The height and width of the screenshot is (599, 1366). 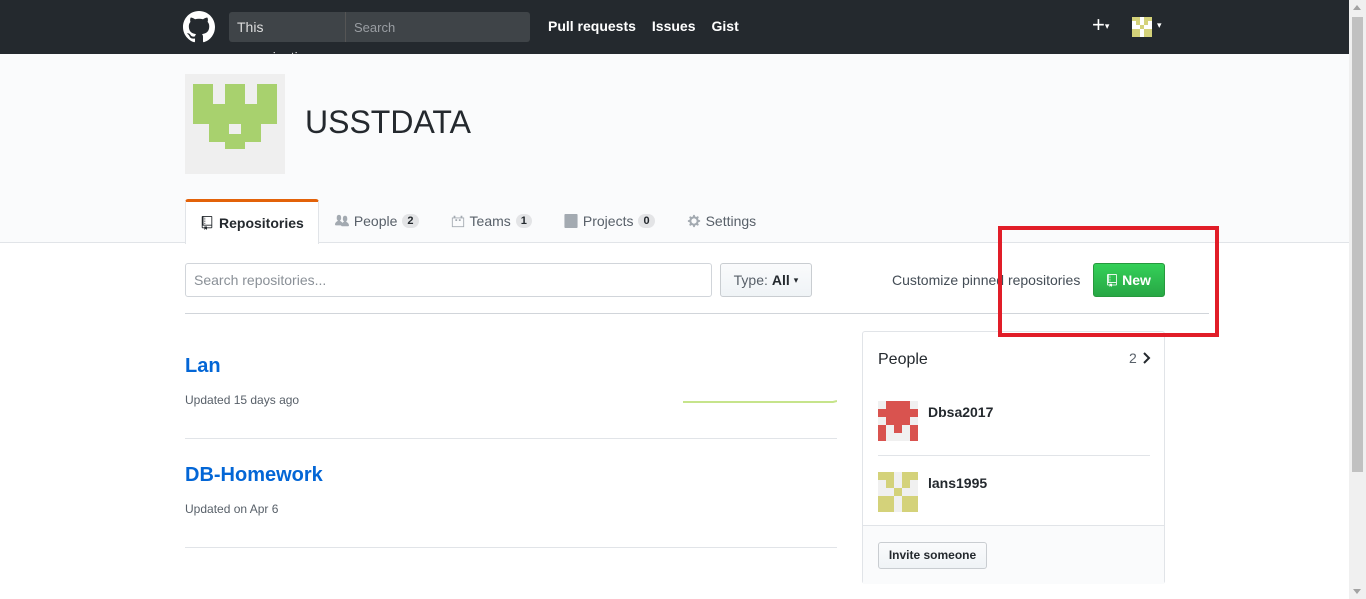 I want to click on gear-icon, so click(x=693, y=221).